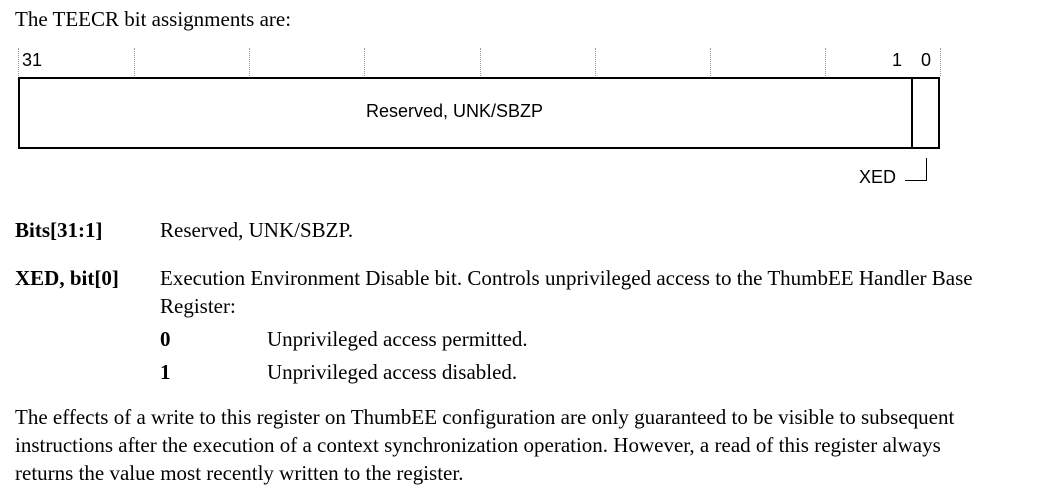 The height and width of the screenshot is (501, 1058). What do you see at coordinates (32, 60) in the screenshot?
I see `bit-number-31: 31` at bounding box center [32, 60].